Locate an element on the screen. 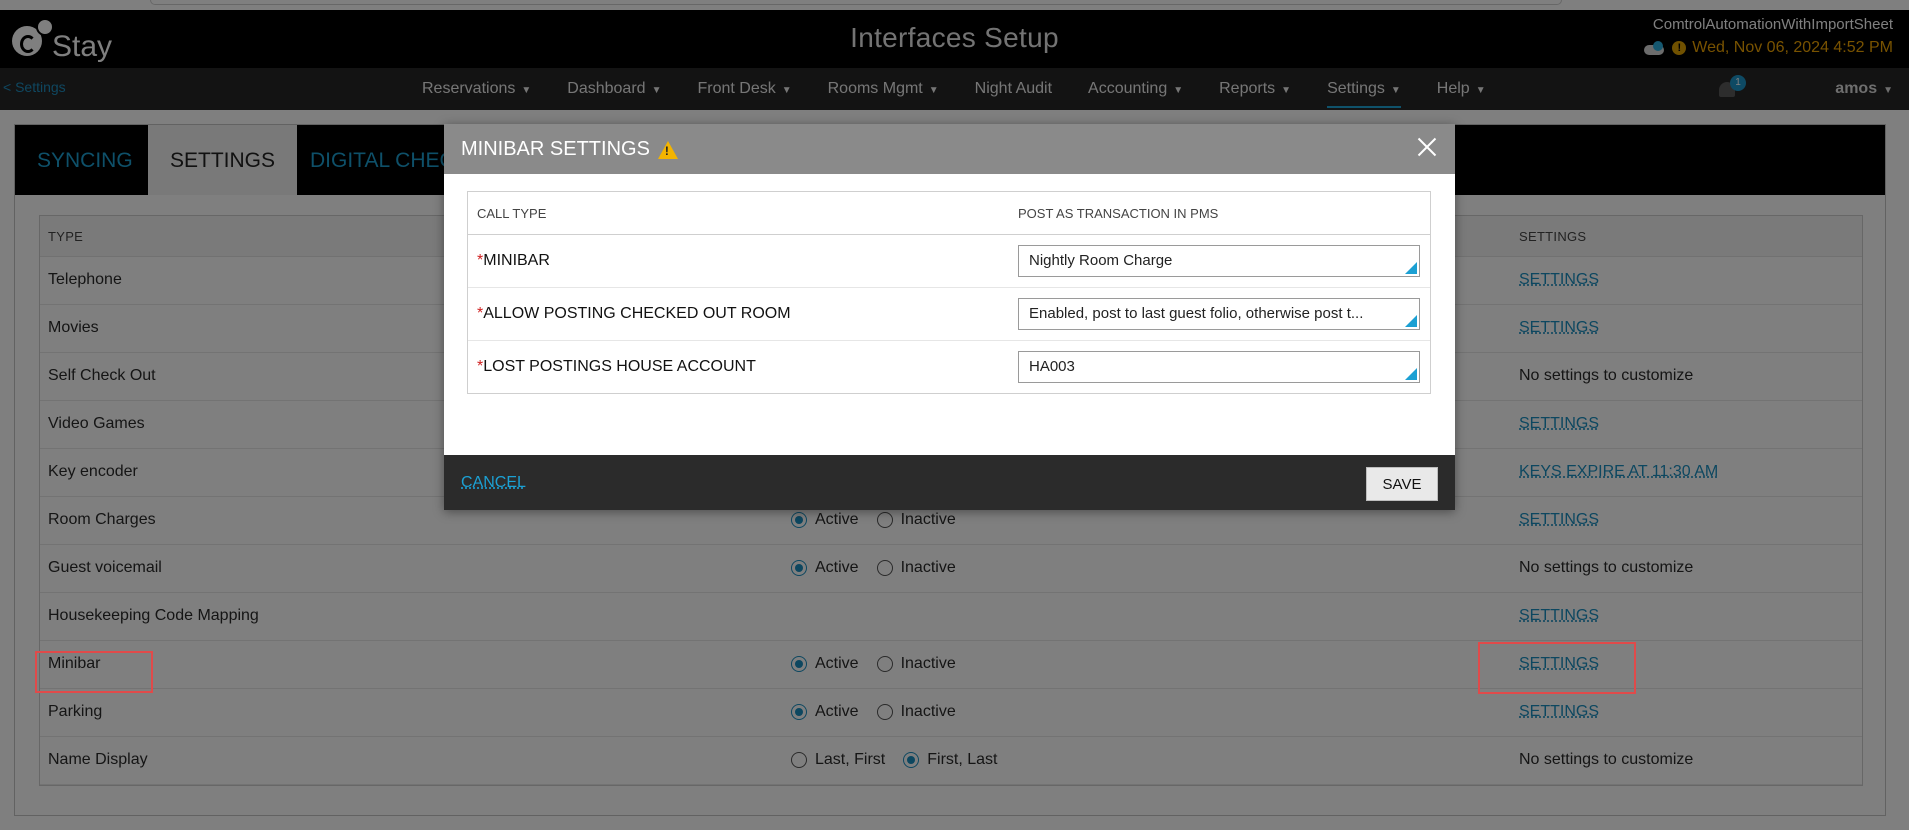 The width and height of the screenshot is (1909, 830). highlight-minibar-settings is located at coordinates (1557, 668).